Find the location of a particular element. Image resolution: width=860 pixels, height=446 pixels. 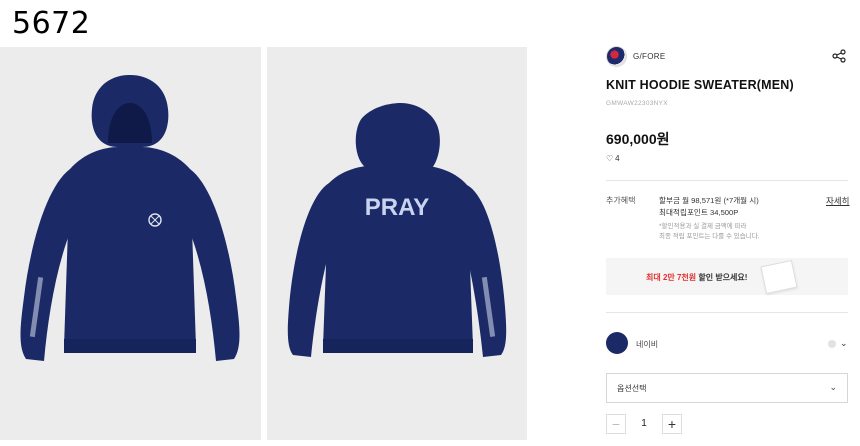

brand-name: G/FORE is located at coordinates (649, 56).